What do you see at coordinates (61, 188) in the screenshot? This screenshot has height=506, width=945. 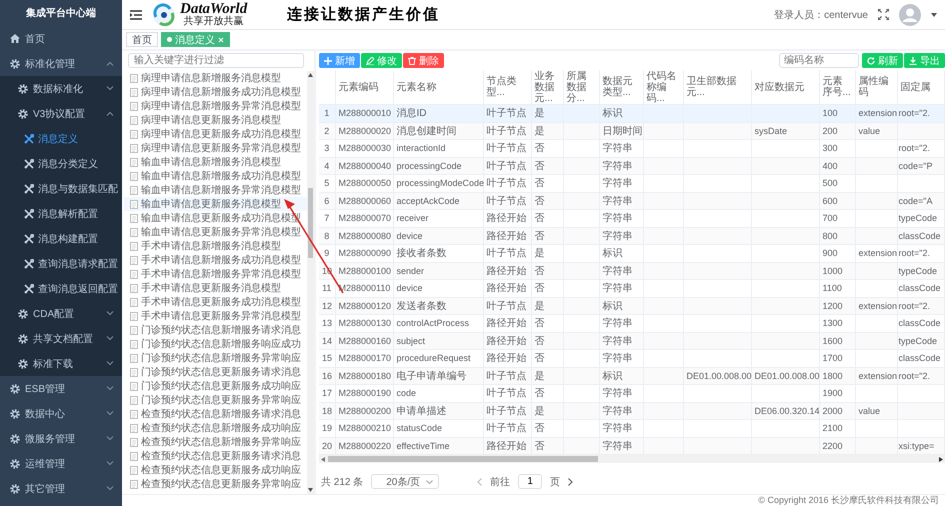 I see `menu-item: 消息与数据集匹配` at bounding box center [61, 188].